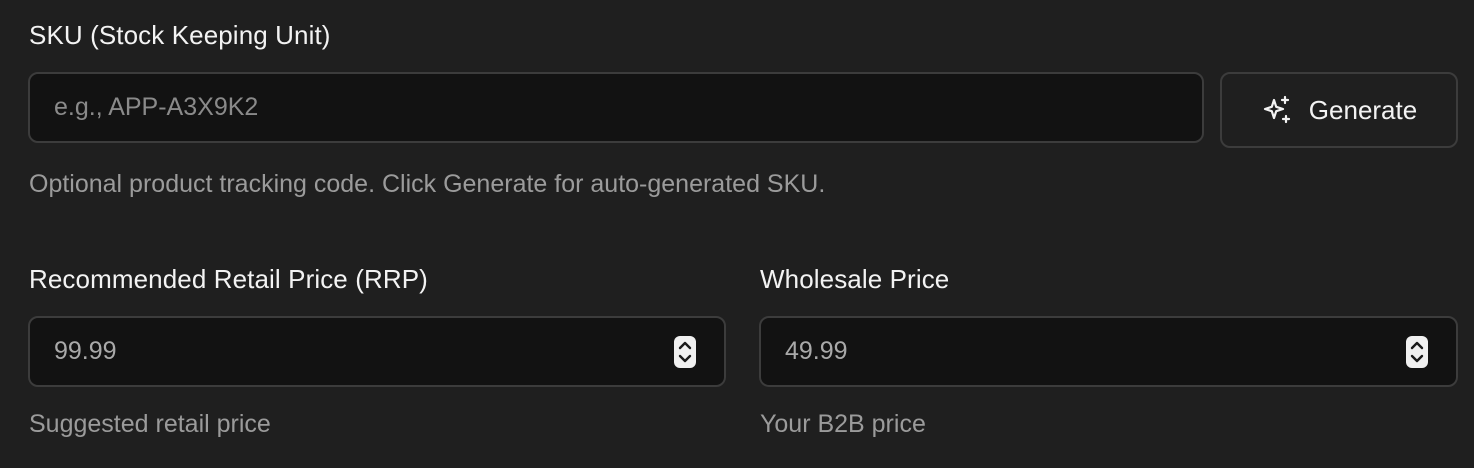 The width and height of the screenshot is (1474, 468). I want to click on sku-field, so click(616, 107).